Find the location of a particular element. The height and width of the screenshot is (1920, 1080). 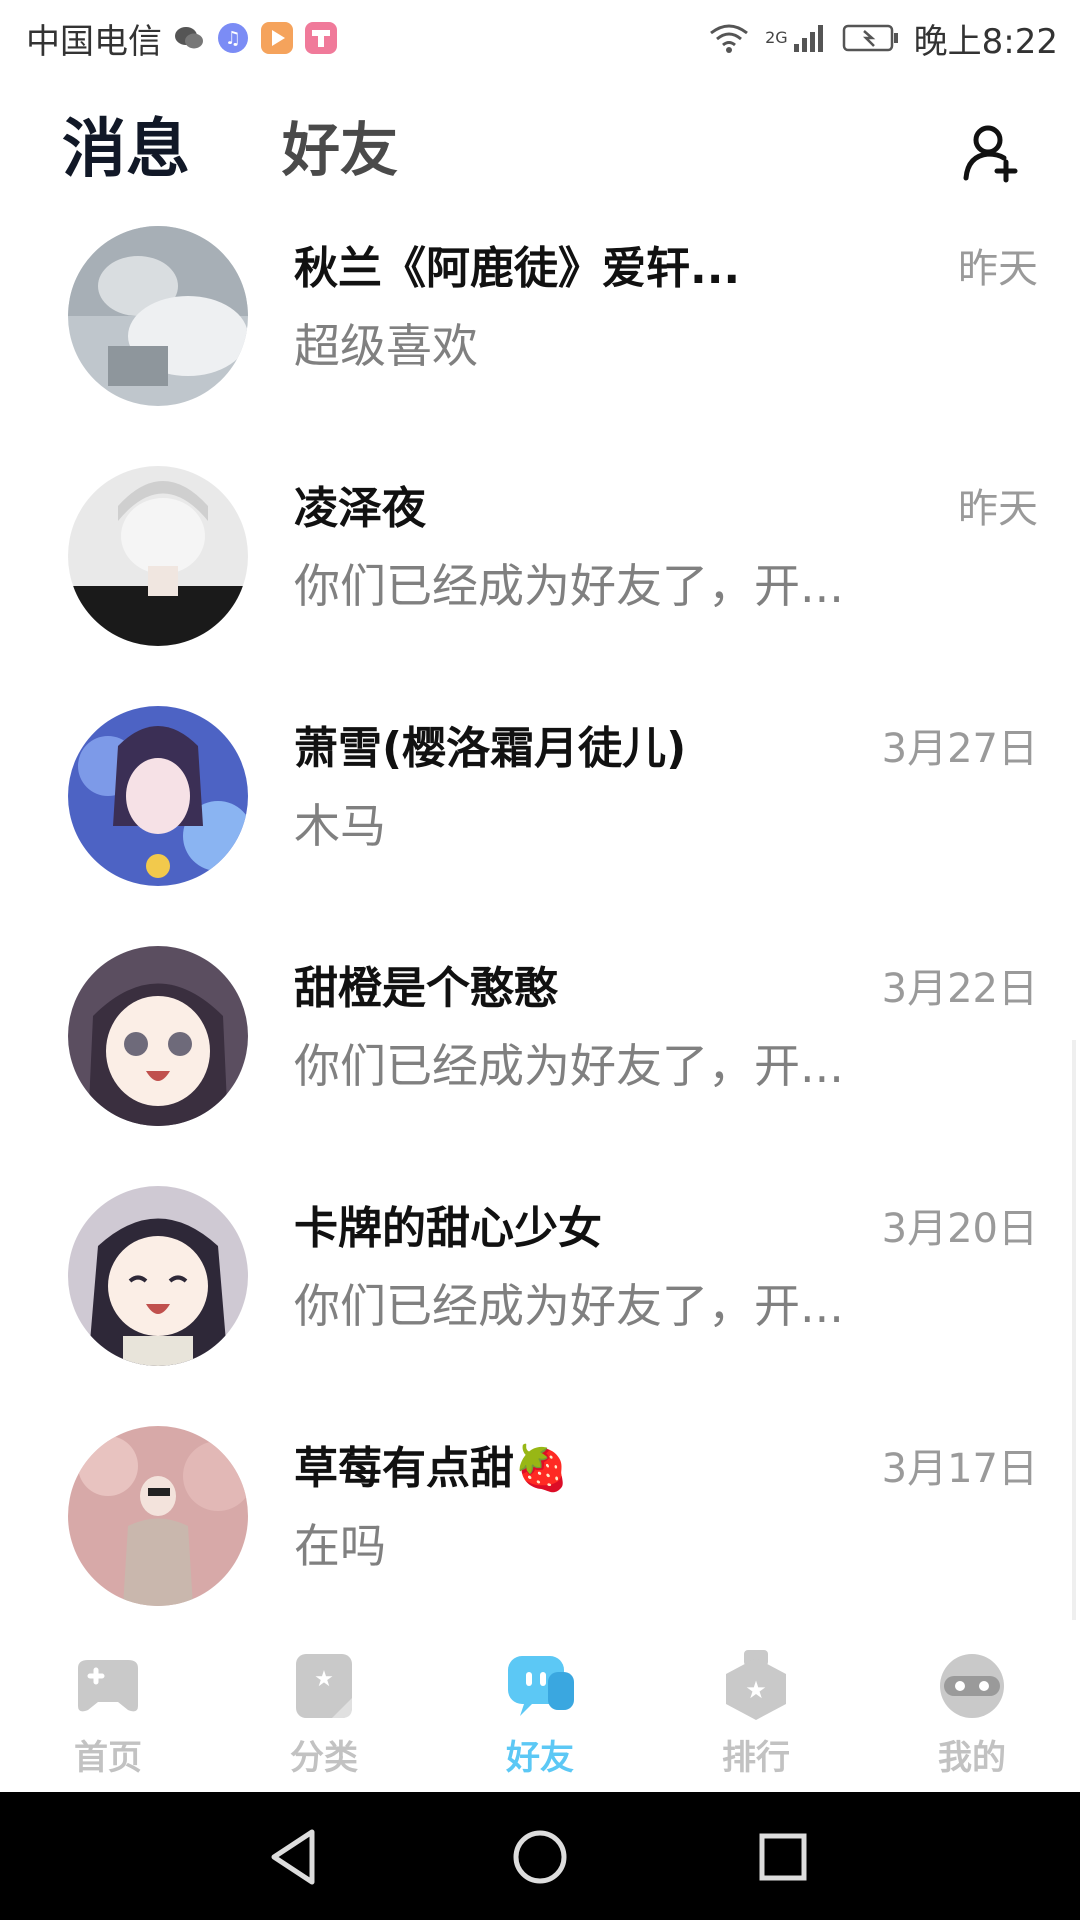

music-app-icon: ♫ is located at coordinates (233, 38).